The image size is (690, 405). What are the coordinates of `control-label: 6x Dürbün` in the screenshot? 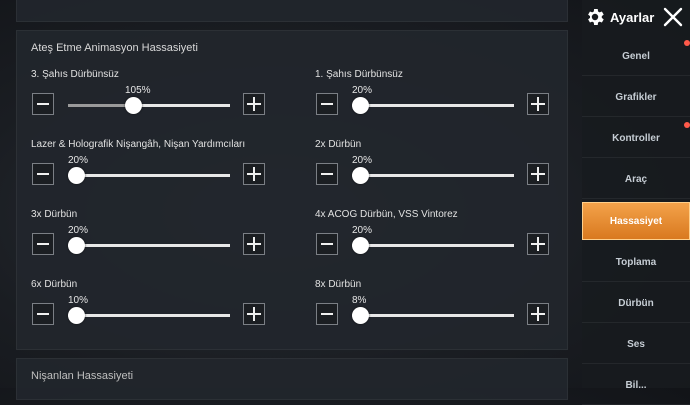 It's located at (54, 284).